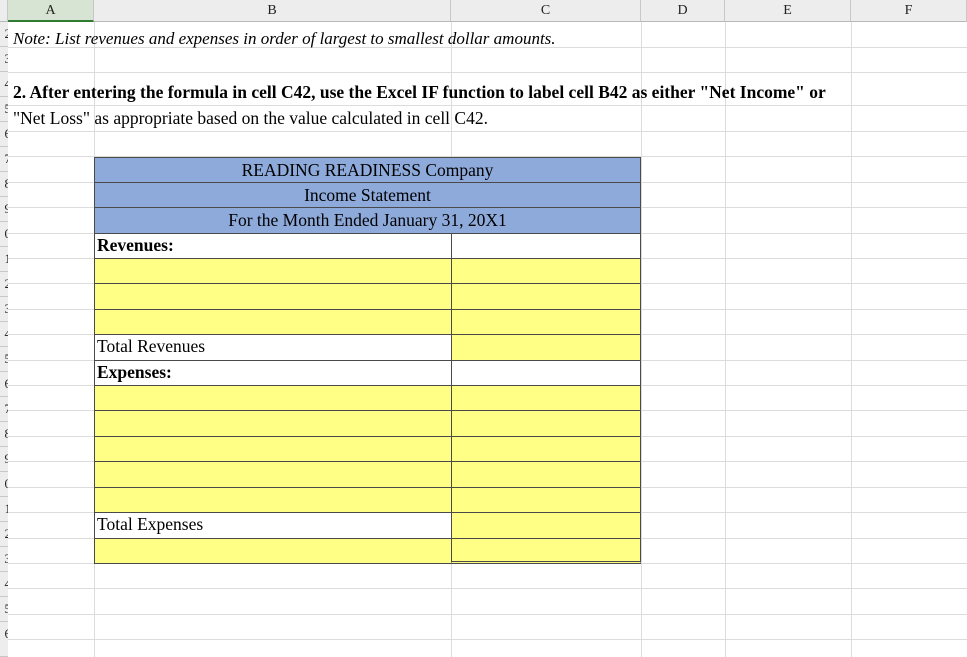 The height and width of the screenshot is (657, 967). What do you see at coordinates (909, 11) in the screenshot?
I see `column-header-f: F` at bounding box center [909, 11].